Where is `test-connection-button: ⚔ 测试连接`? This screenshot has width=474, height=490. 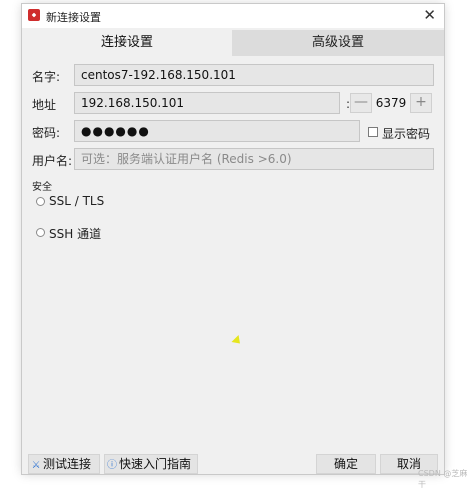 test-connection-button: ⚔ 测试连接 is located at coordinates (64, 464).